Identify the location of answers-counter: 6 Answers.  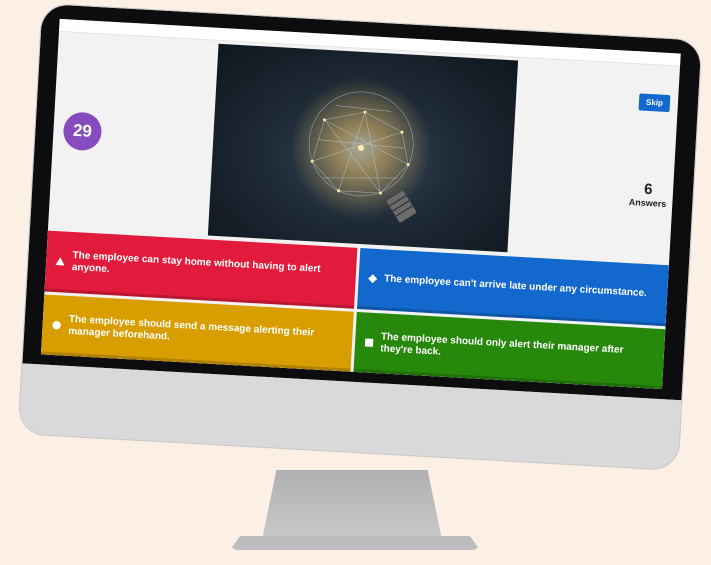
(648, 195).